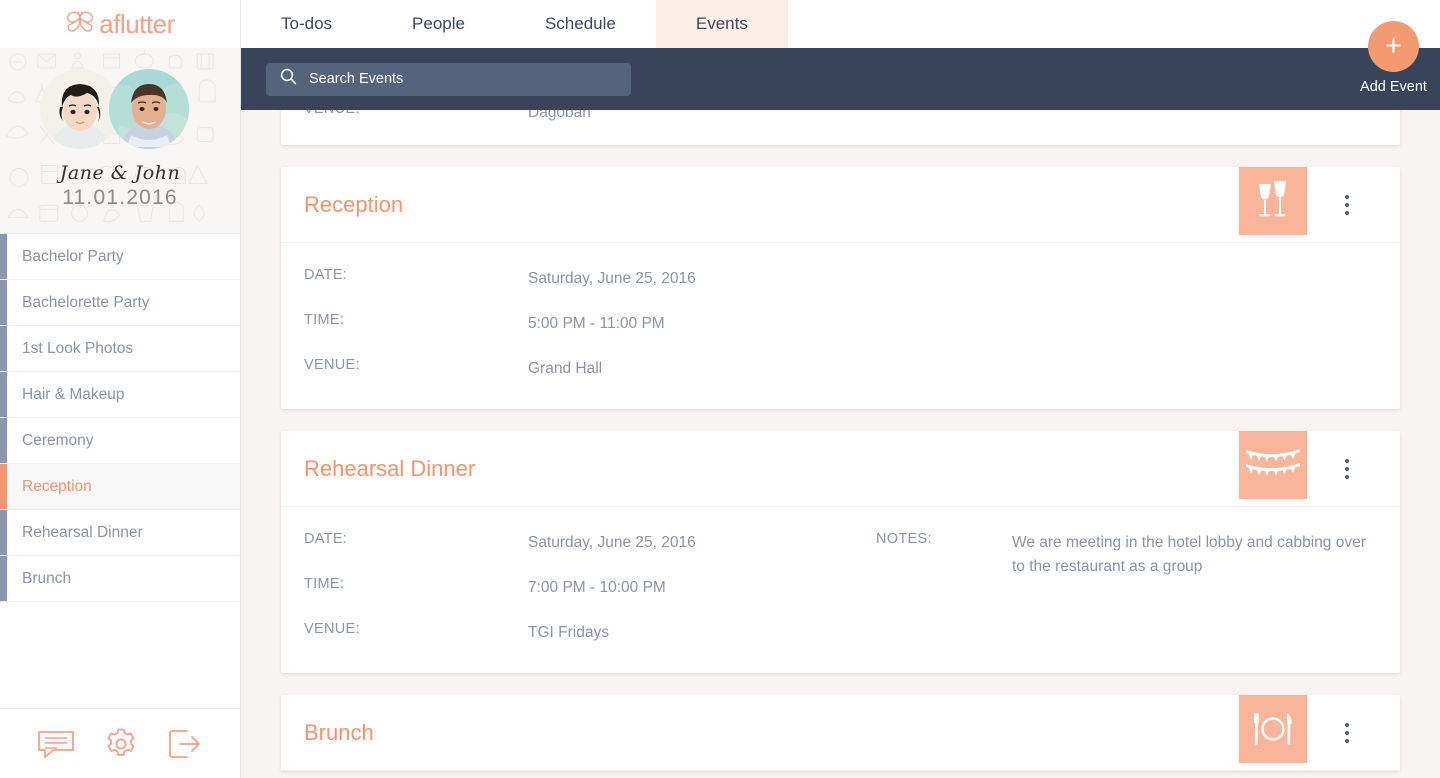 Image resolution: width=1440 pixels, height=778 pixels. Describe the element at coordinates (120, 197) in the screenshot. I see `wedding-date: 11.01.2016` at that location.